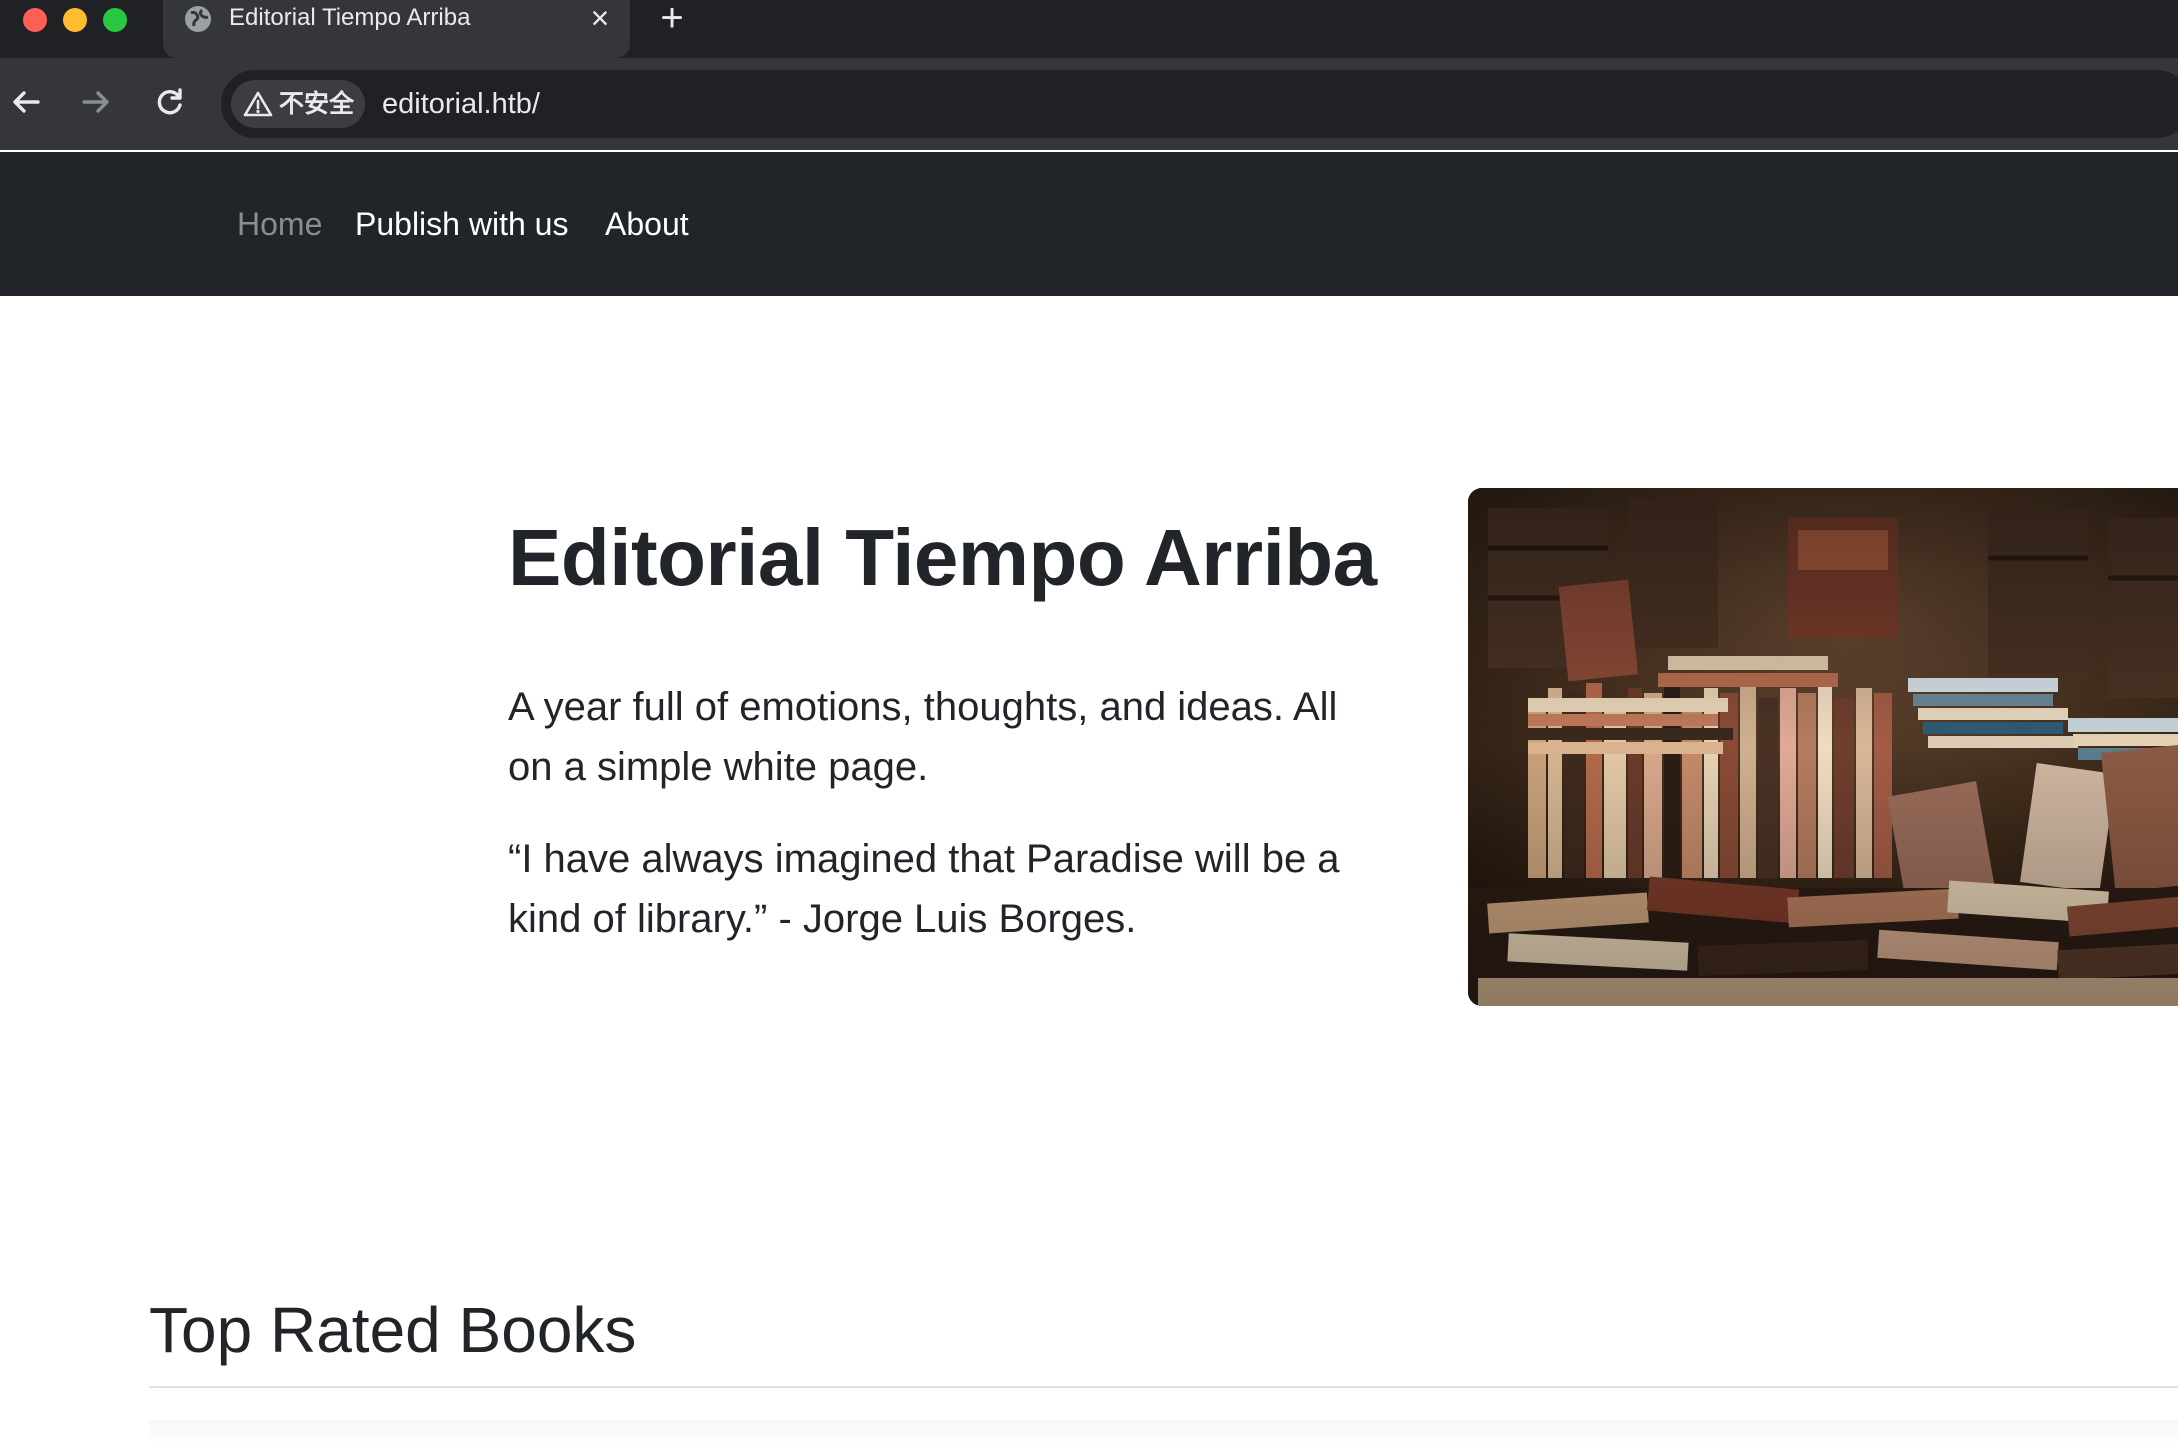 This screenshot has height=1444, width=2178. I want to click on books-illustration, so click(1823, 747).